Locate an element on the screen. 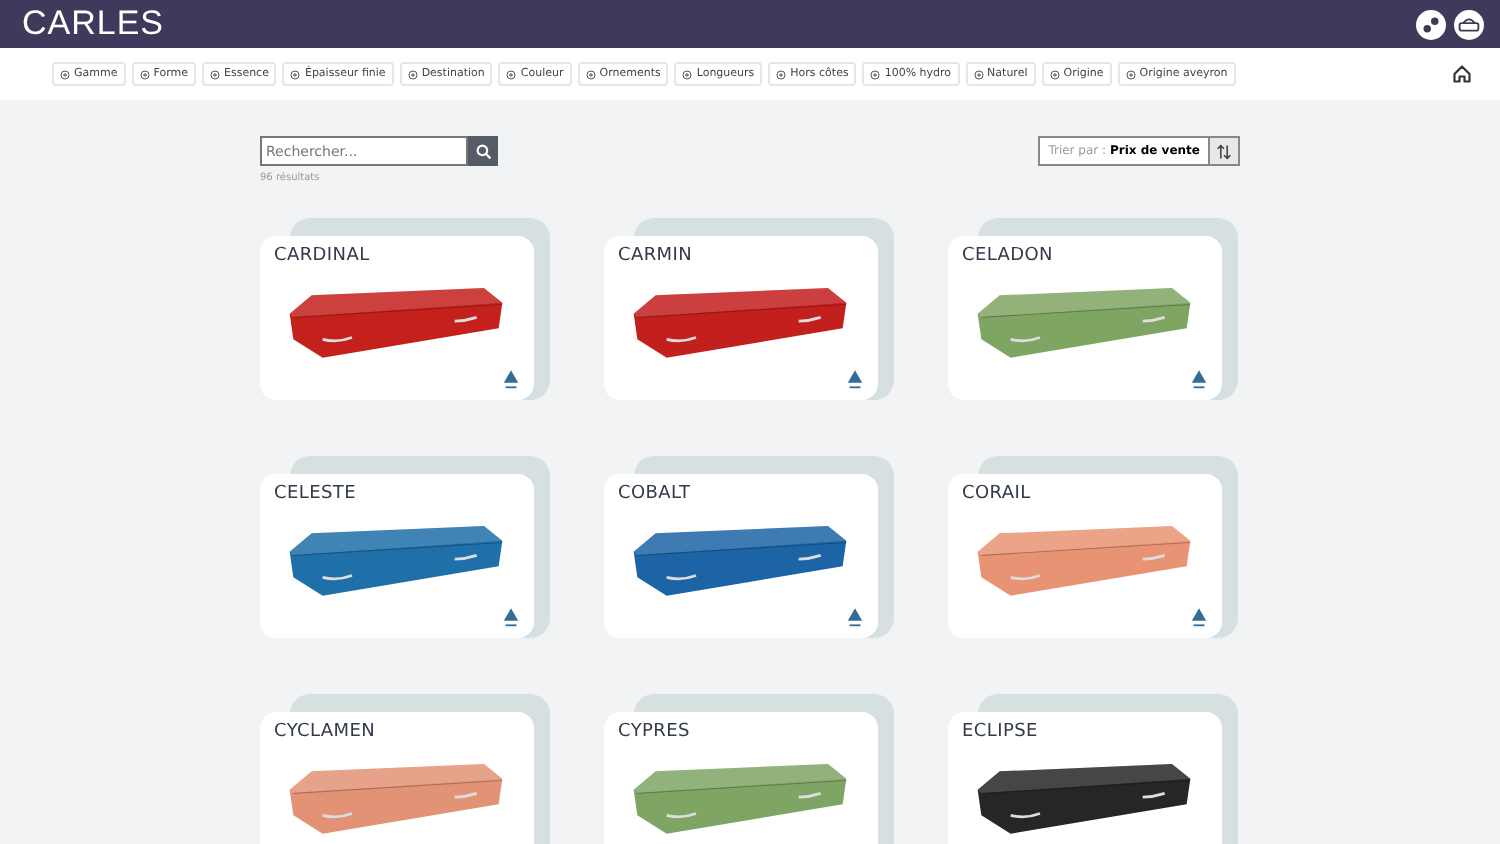  product-card: CELADON is located at coordinates (1085, 318).